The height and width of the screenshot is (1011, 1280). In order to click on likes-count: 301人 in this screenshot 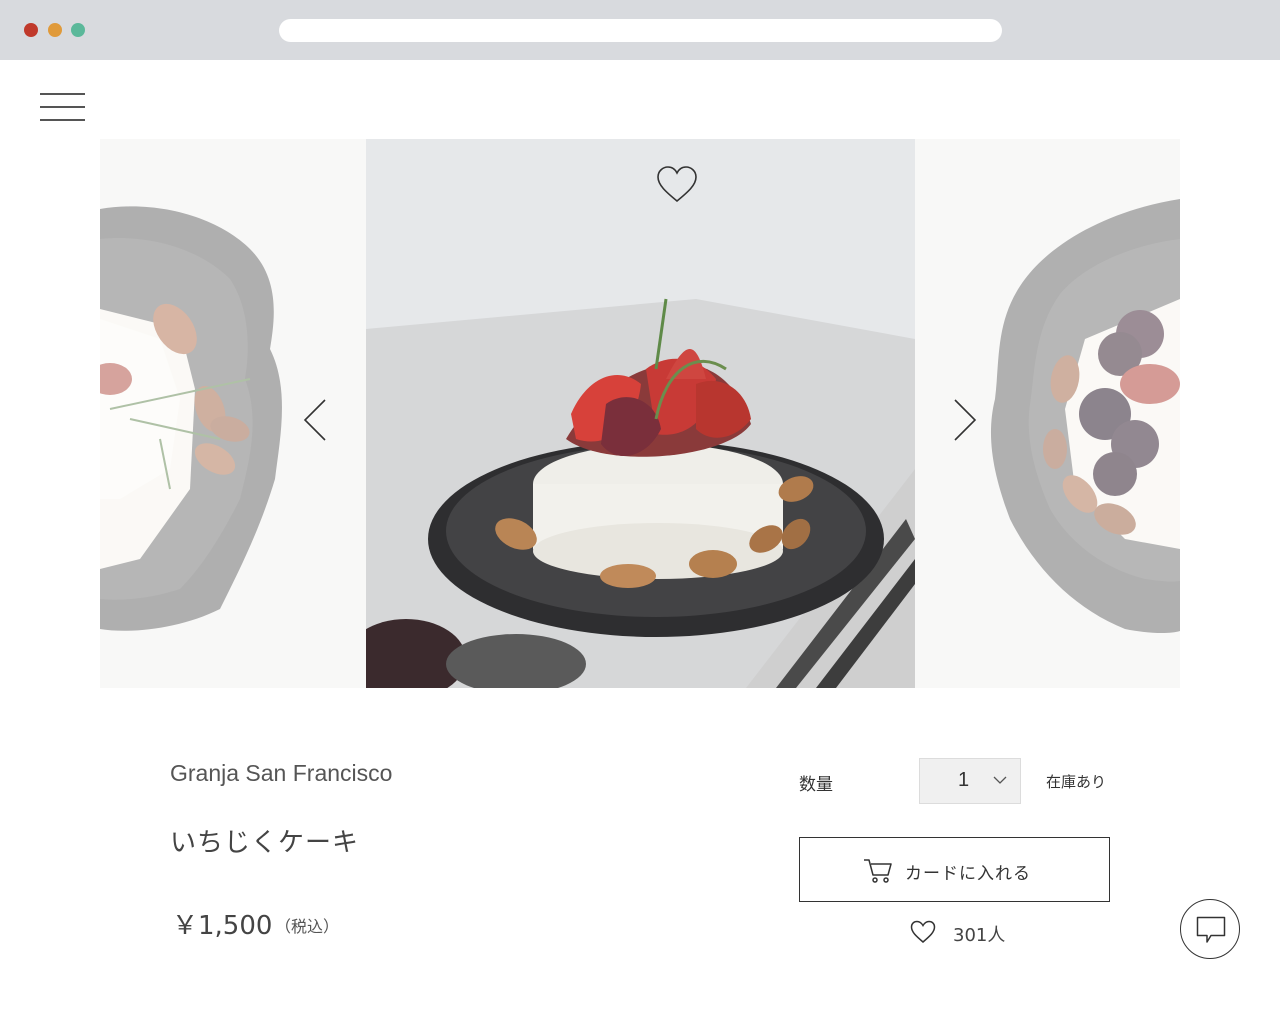, I will do `click(979, 935)`.